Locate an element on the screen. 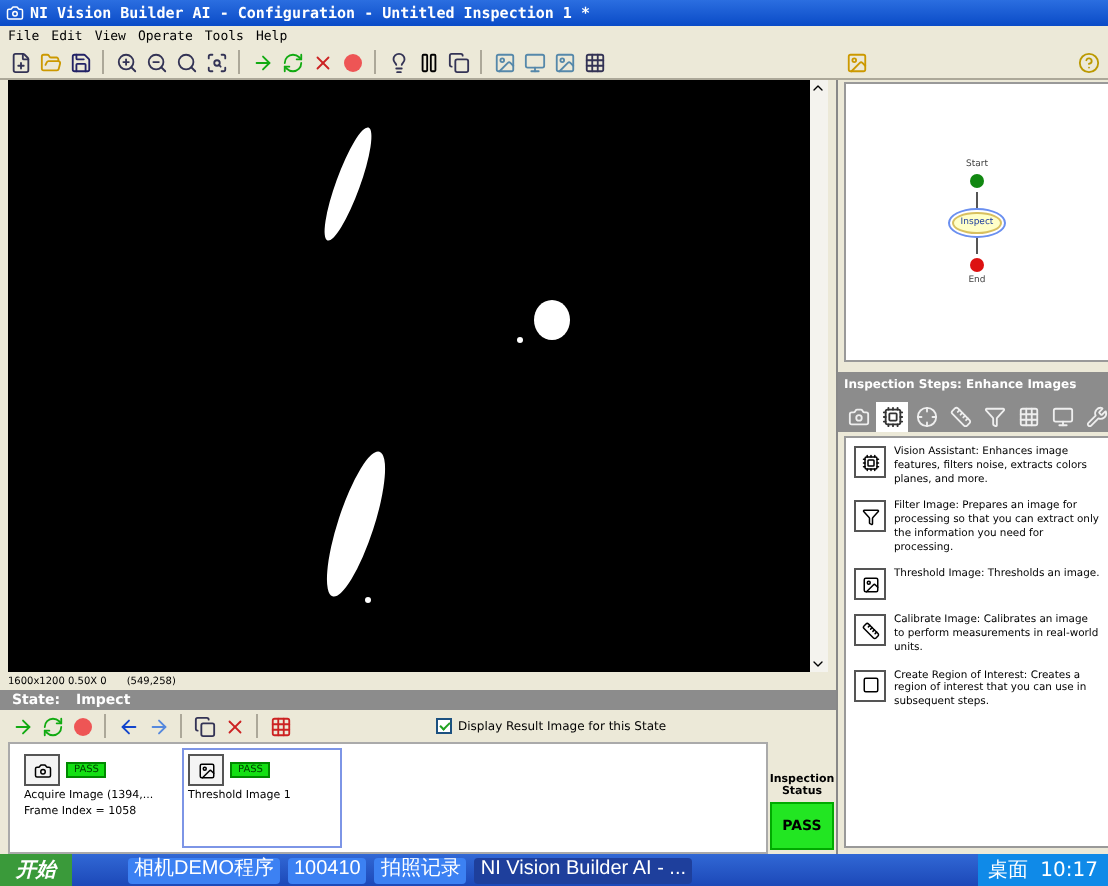  checkbox is located at coordinates (444, 726).